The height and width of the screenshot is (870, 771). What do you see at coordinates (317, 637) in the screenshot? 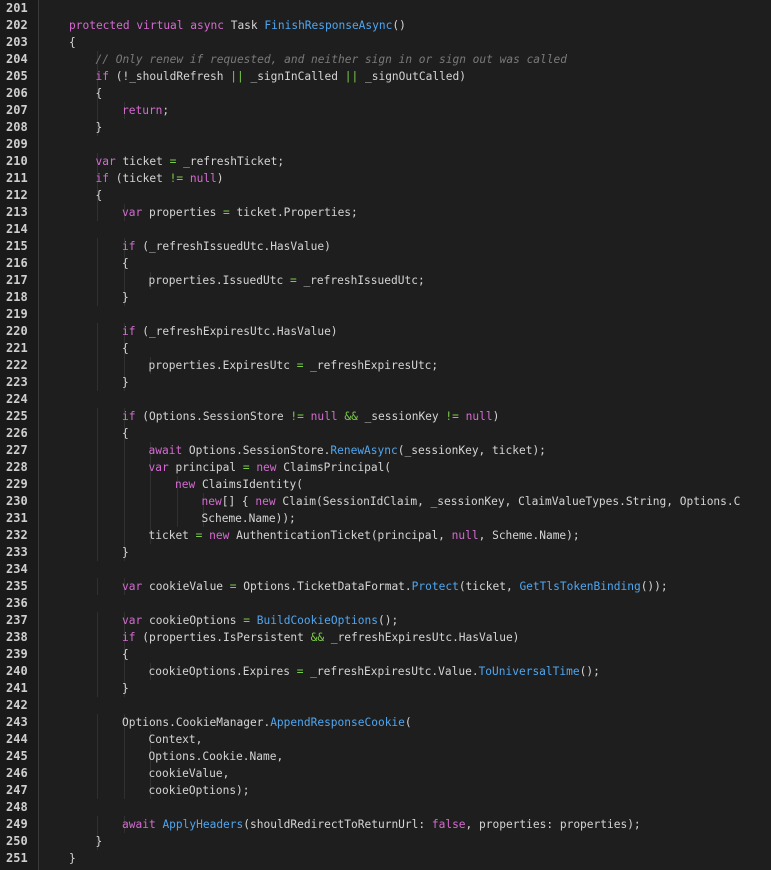
I see `code-token: &&` at bounding box center [317, 637].